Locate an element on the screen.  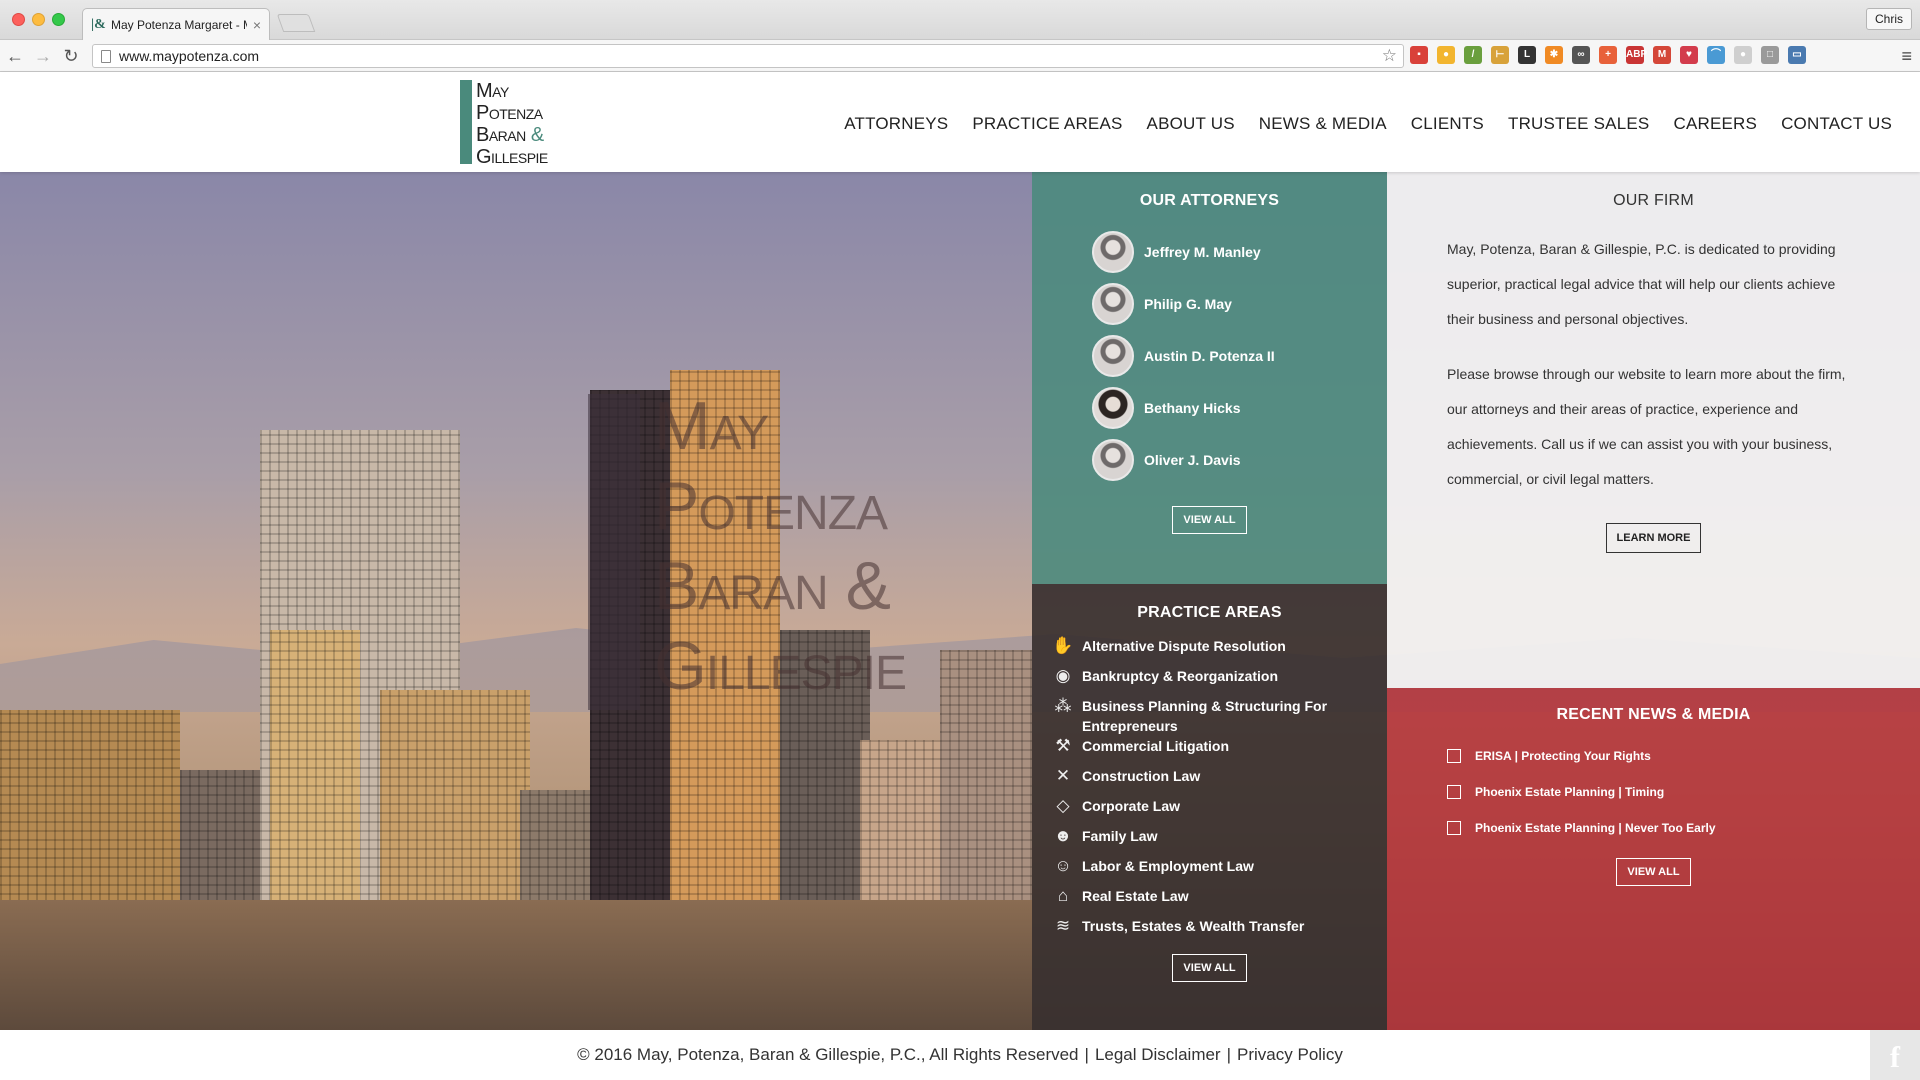
url-text: www.maypotenza.com is located at coordinates (746, 56).